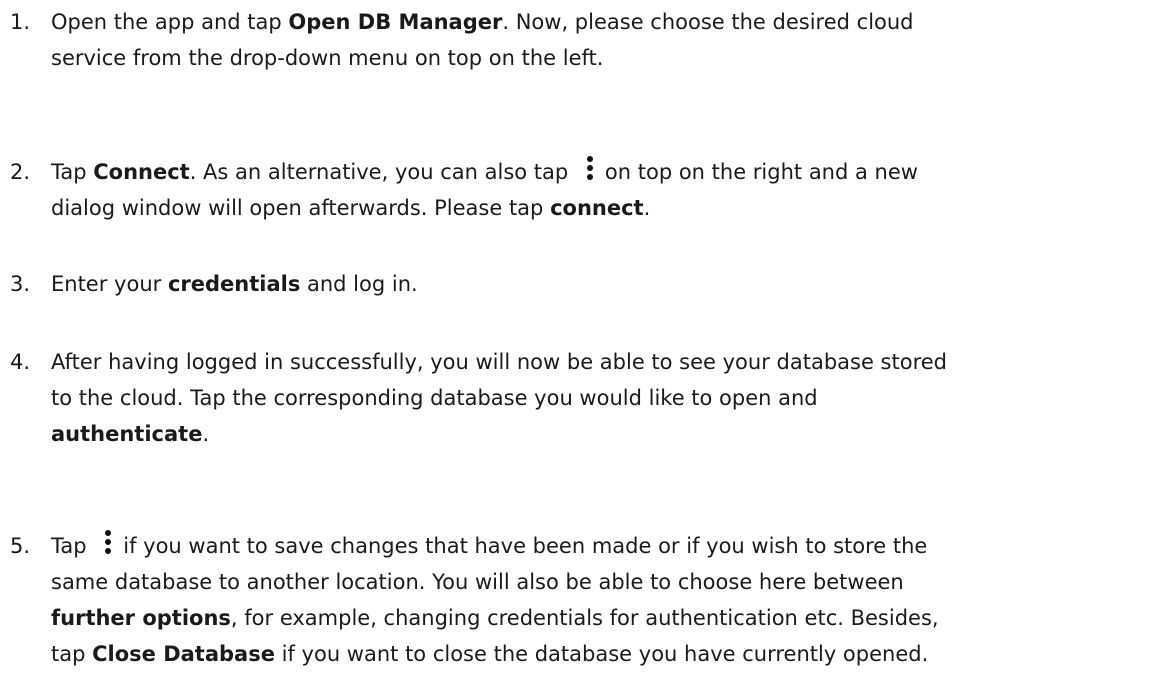  I want to click on step-3: 3. Enter your credentials and log in., so click(575, 284).